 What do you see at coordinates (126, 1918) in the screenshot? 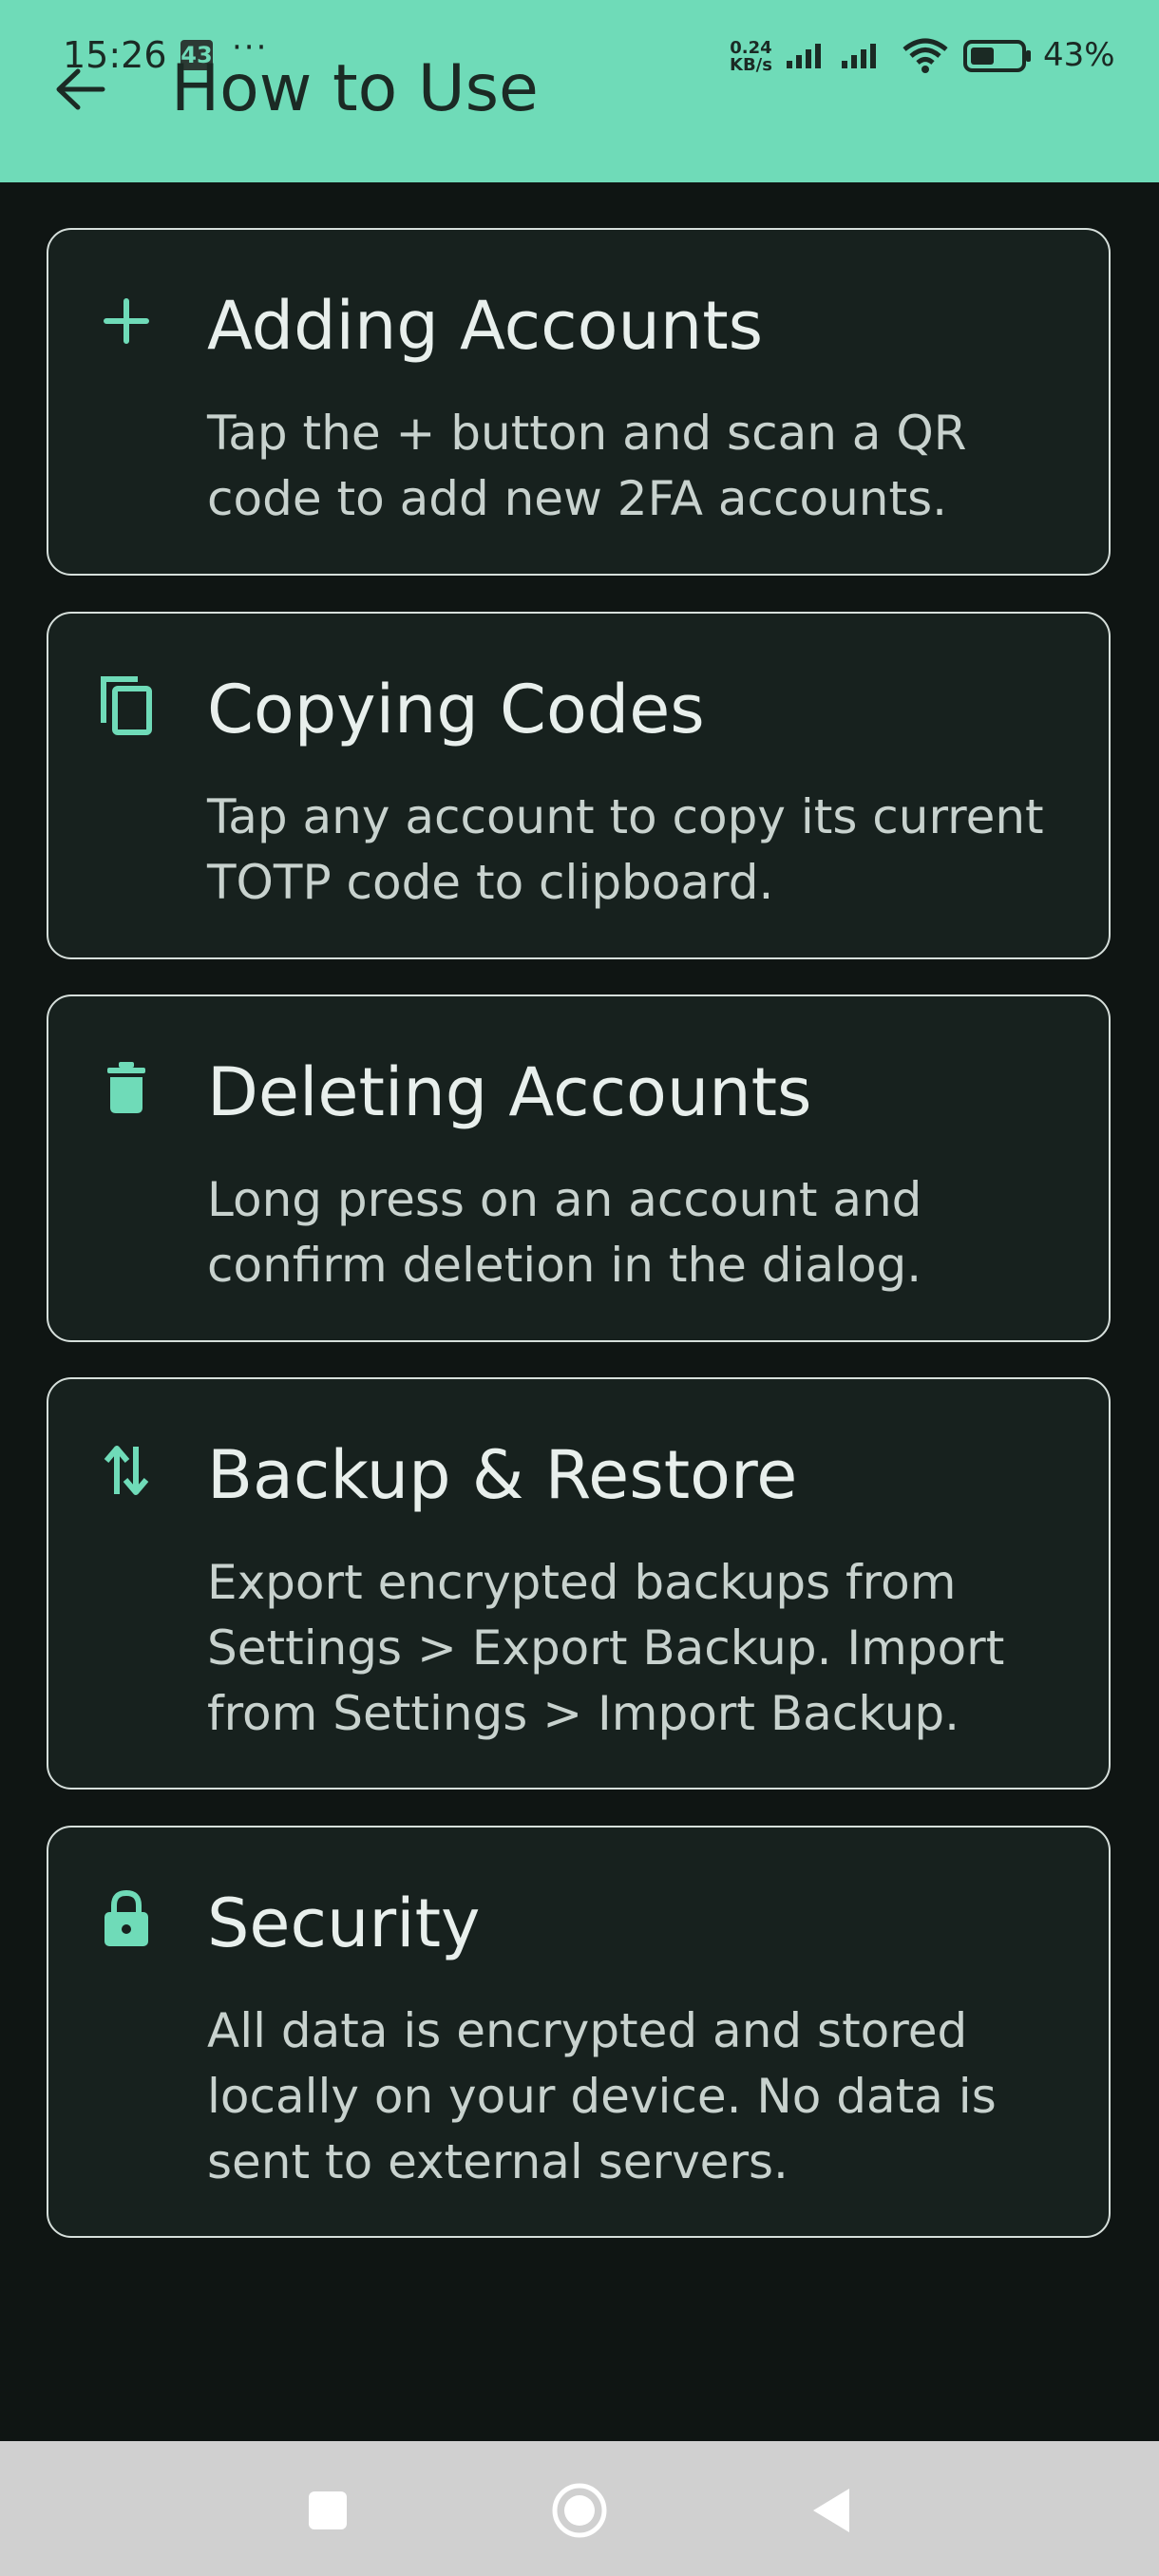
I see `lock-icon` at bounding box center [126, 1918].